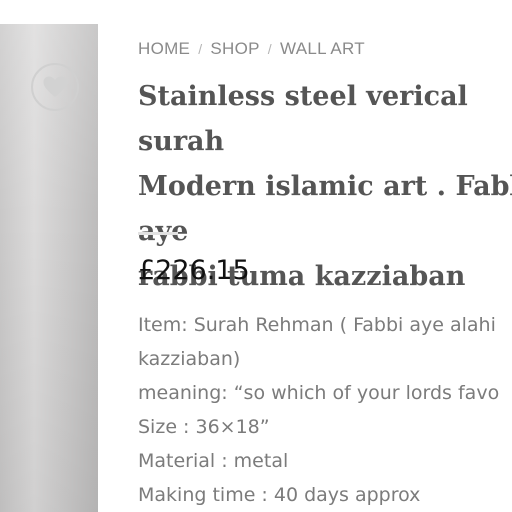 The height and width of the screenshot is (512, 512). I want to click on description-line: kazziaban), so click(189, 359).